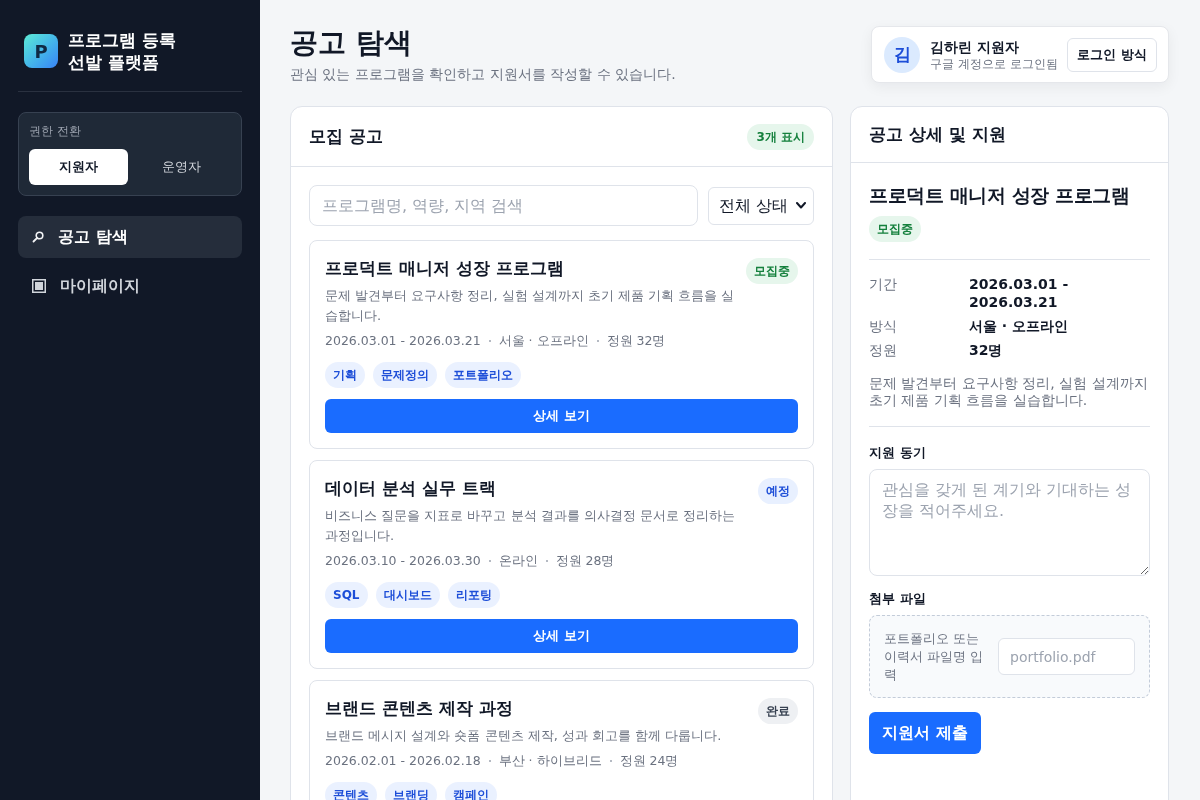  What do you see at coordinates (636, 341) in the screenshot?
I see `program-meta: 정원 32명` at bounding box center [636, 341].